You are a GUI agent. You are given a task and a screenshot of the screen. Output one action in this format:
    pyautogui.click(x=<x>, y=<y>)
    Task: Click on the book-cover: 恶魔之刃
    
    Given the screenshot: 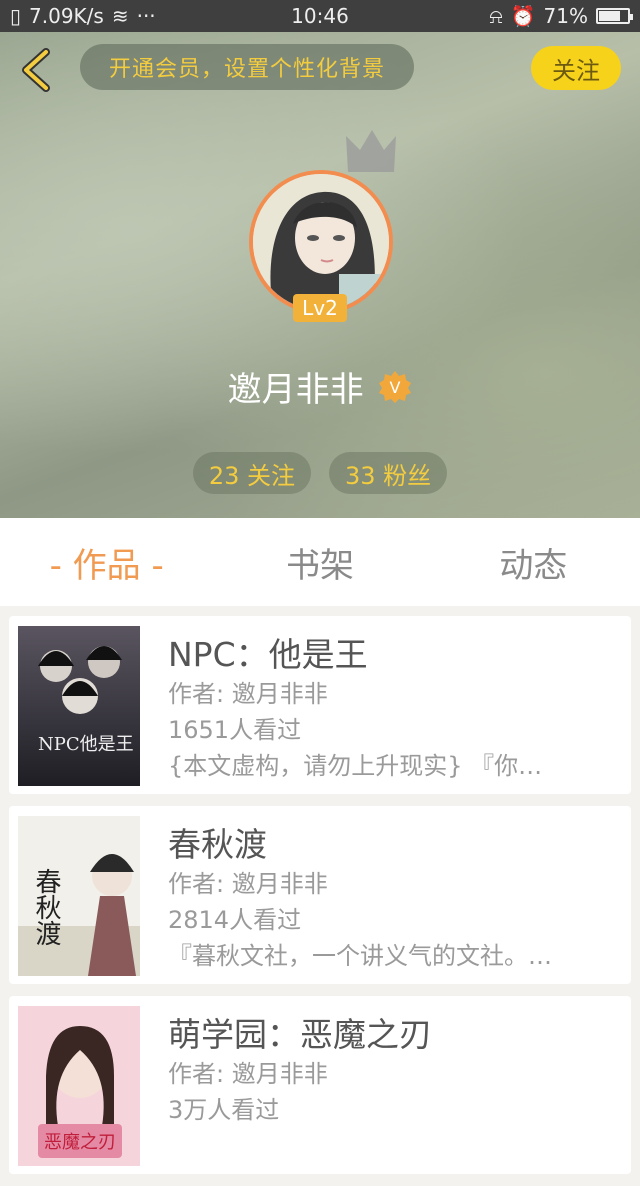 What is the action you would take?
    pyautogui.click(x=79, y=1086)
    